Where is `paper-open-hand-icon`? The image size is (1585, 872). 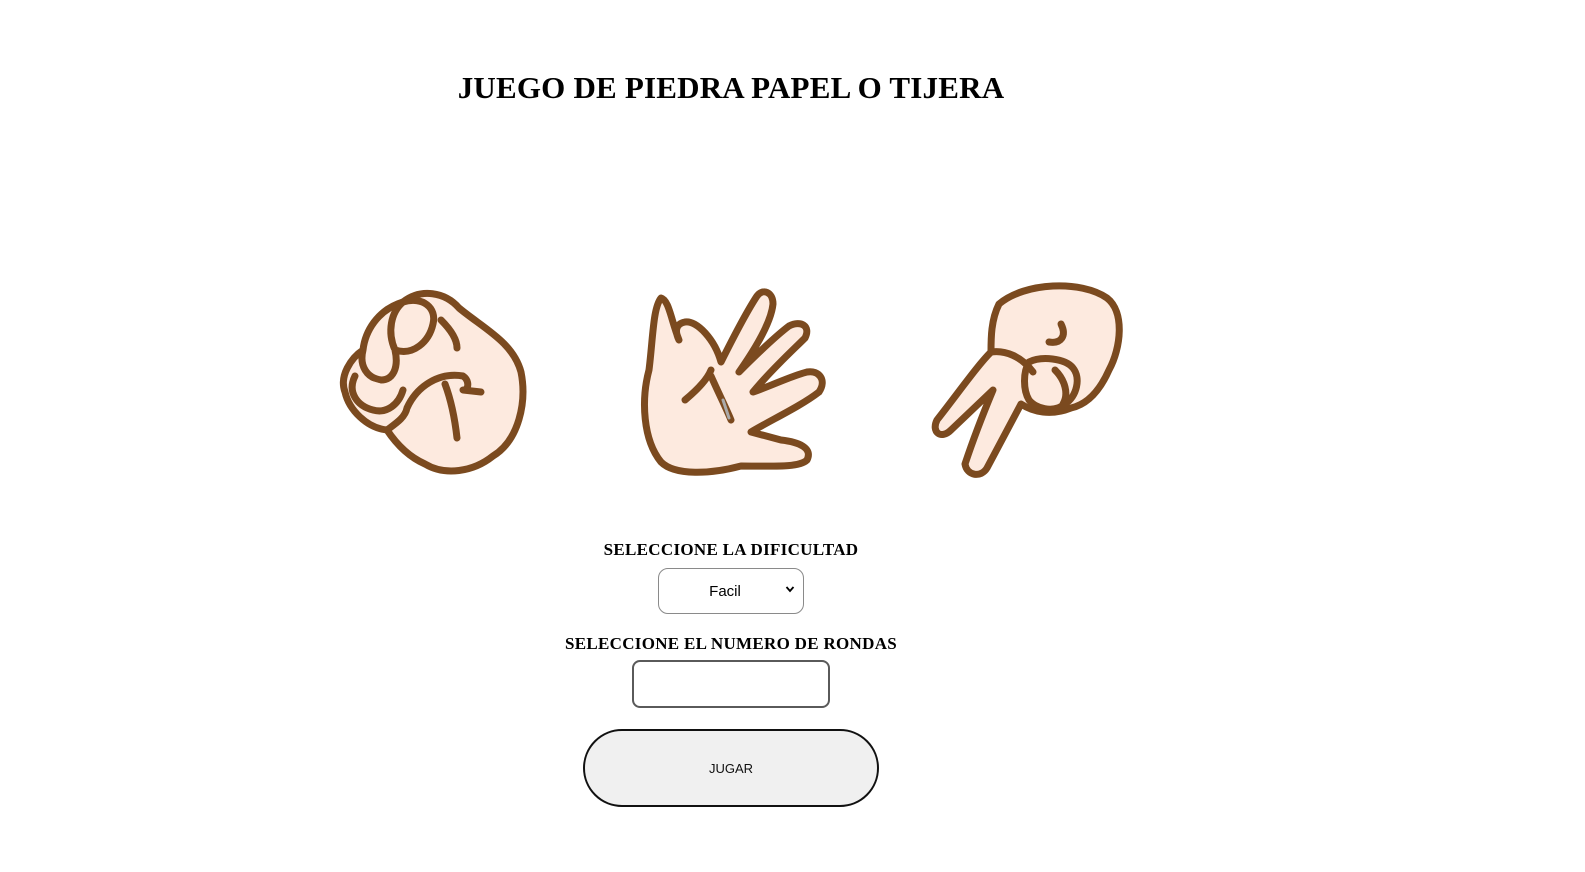 paper-open-hand-icon is located at coordinates (733, 382).